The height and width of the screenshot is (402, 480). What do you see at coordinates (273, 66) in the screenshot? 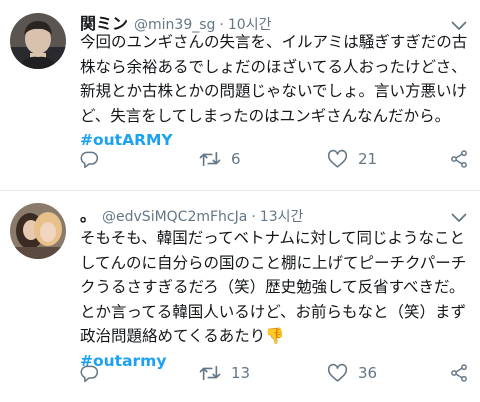
I see `tweet-text-line: 株なら余裕あるでしょだのほざいてる人おったけどさ、` at bounding box center [273, 66].